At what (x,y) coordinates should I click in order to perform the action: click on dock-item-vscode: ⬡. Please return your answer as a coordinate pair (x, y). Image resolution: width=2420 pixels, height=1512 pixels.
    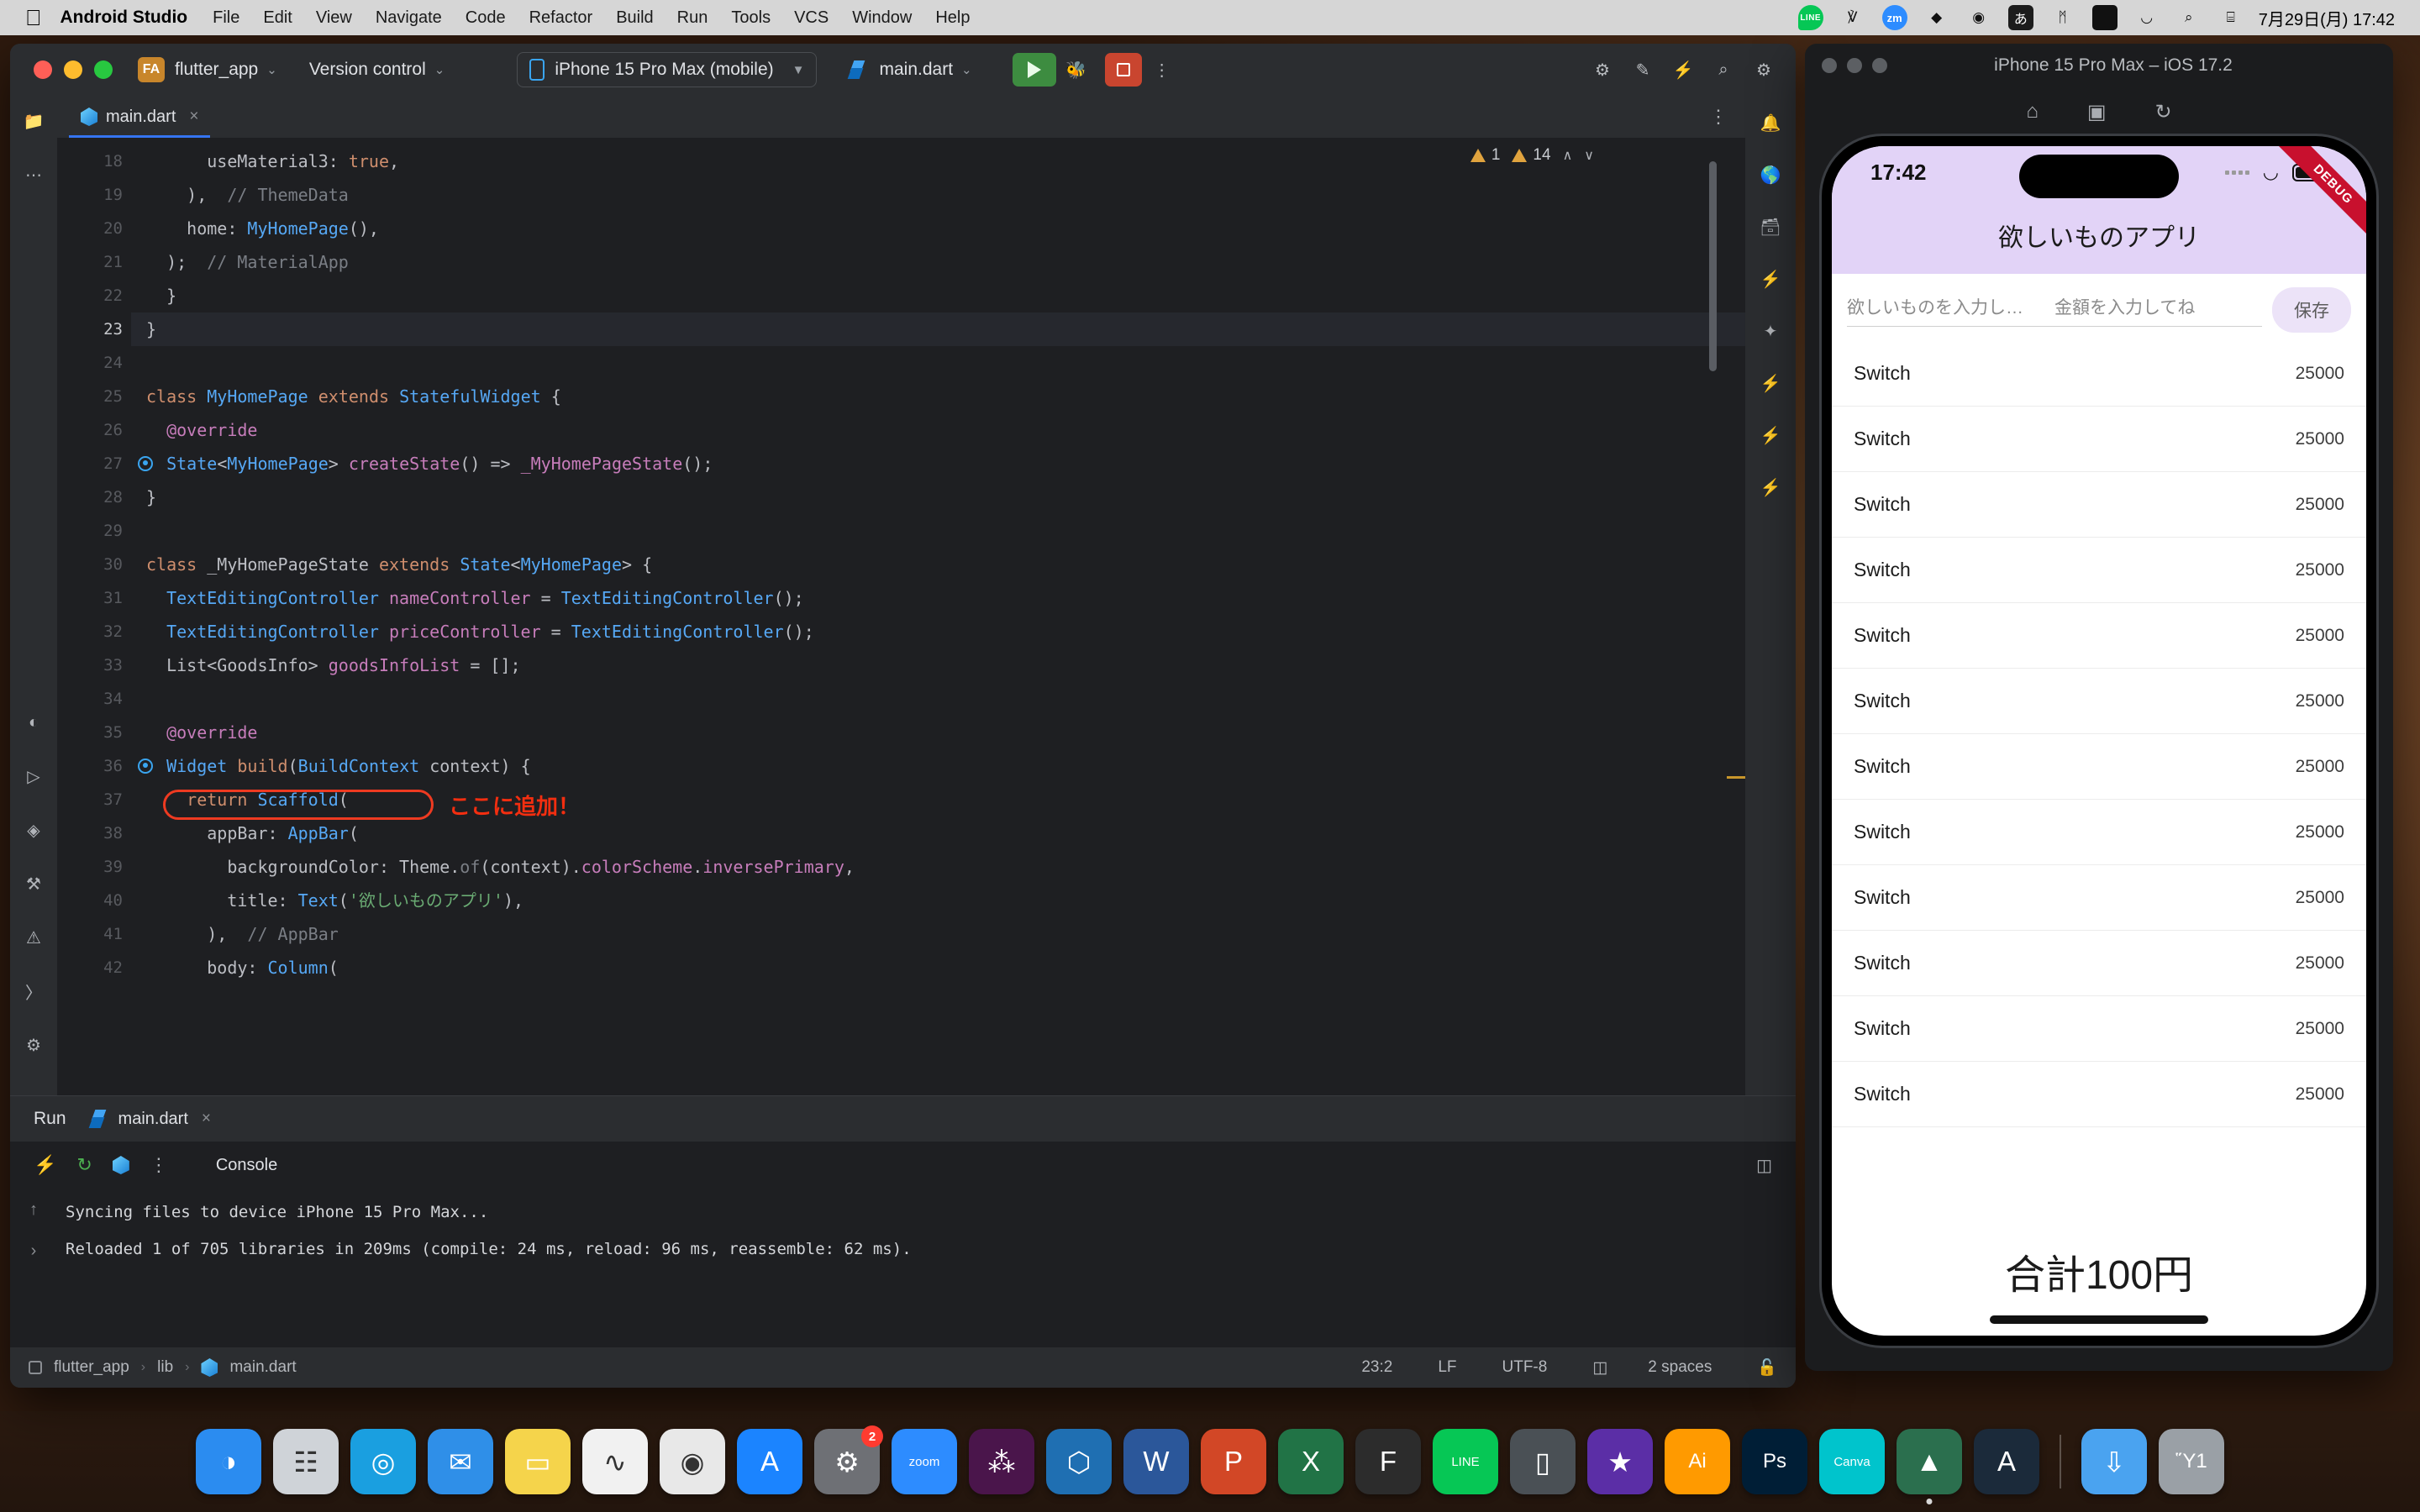
    Looking at the image, I should click on (1079, 1461).